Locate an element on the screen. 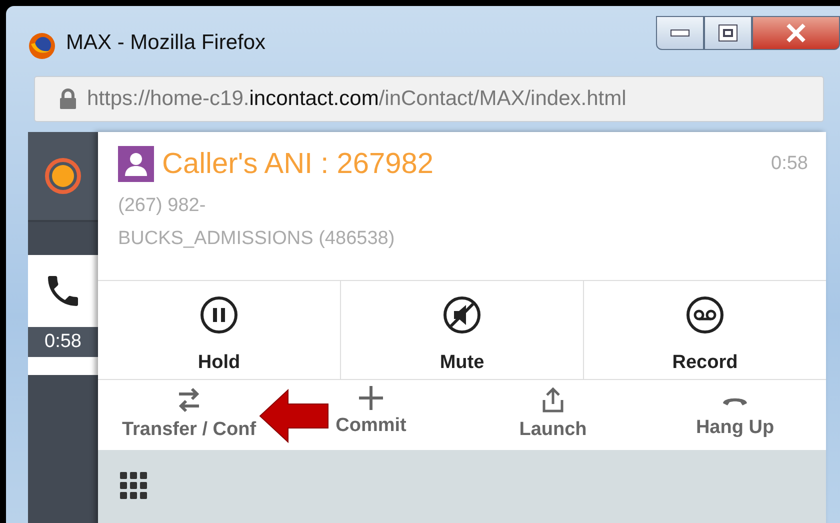 This screenshot has width=840, height=523. close-icon is located at coordinates (796, 33).